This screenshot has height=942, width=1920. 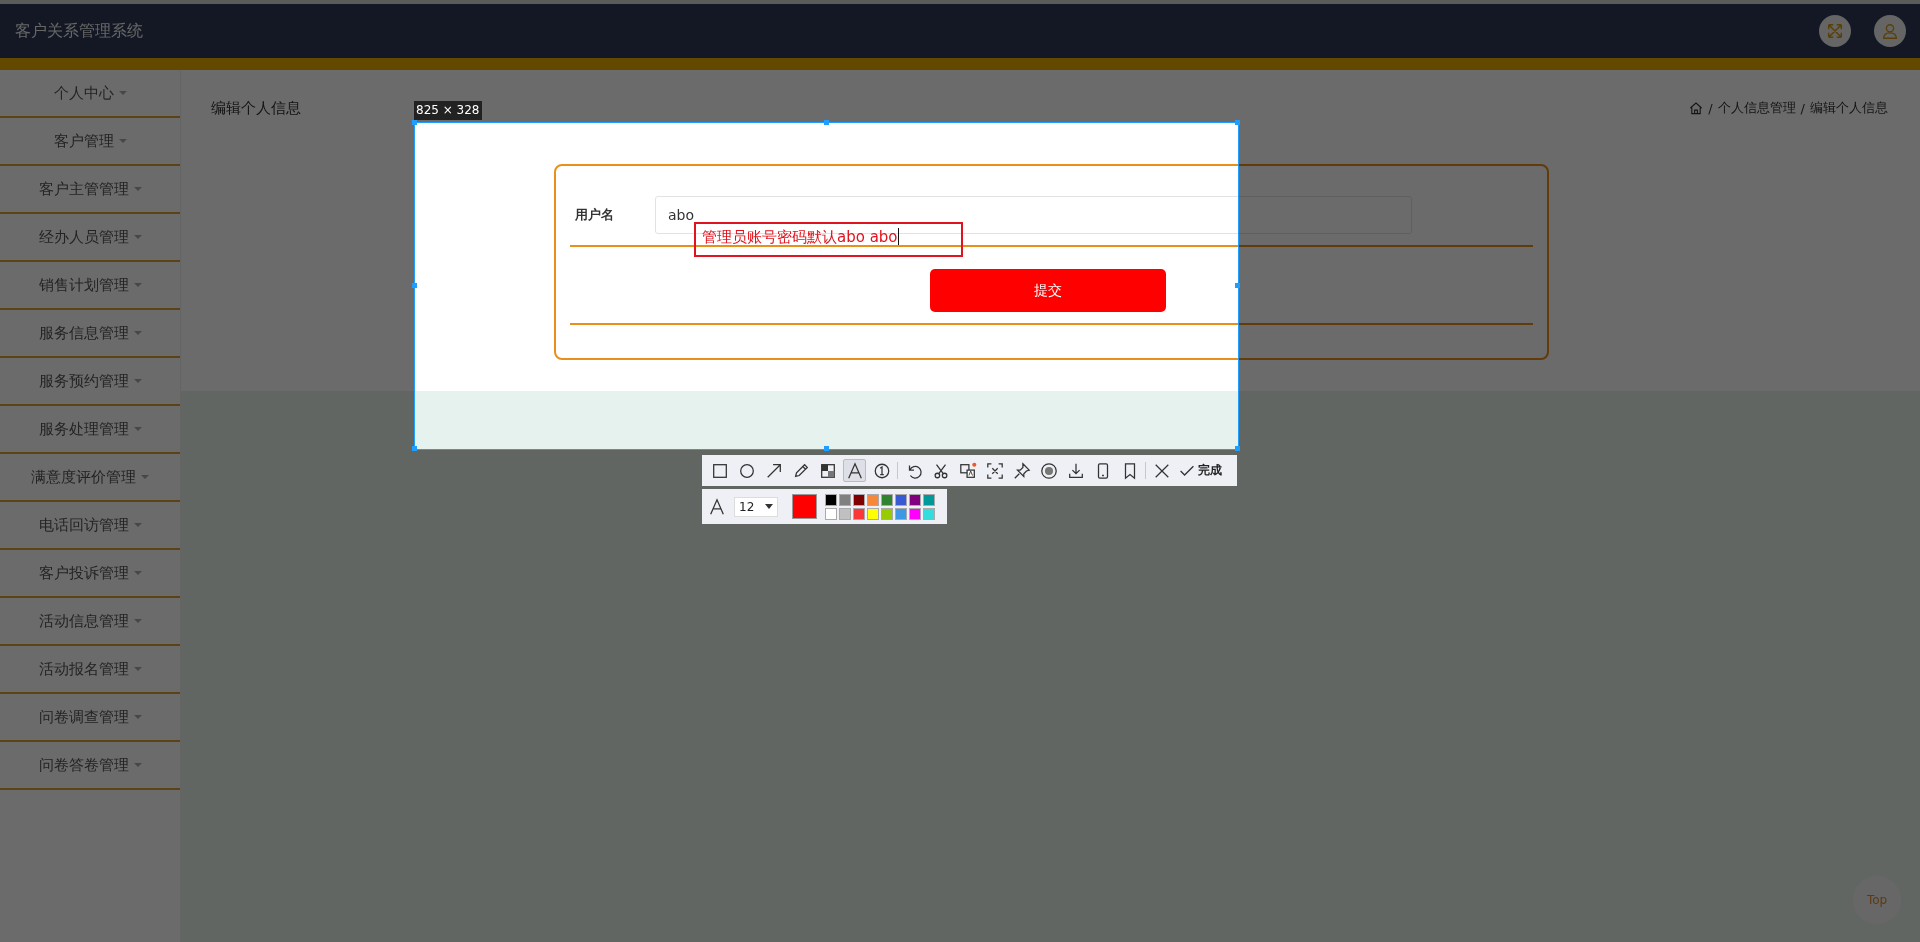 I want to click on current-color-swatch, so click(x=804, y=506).